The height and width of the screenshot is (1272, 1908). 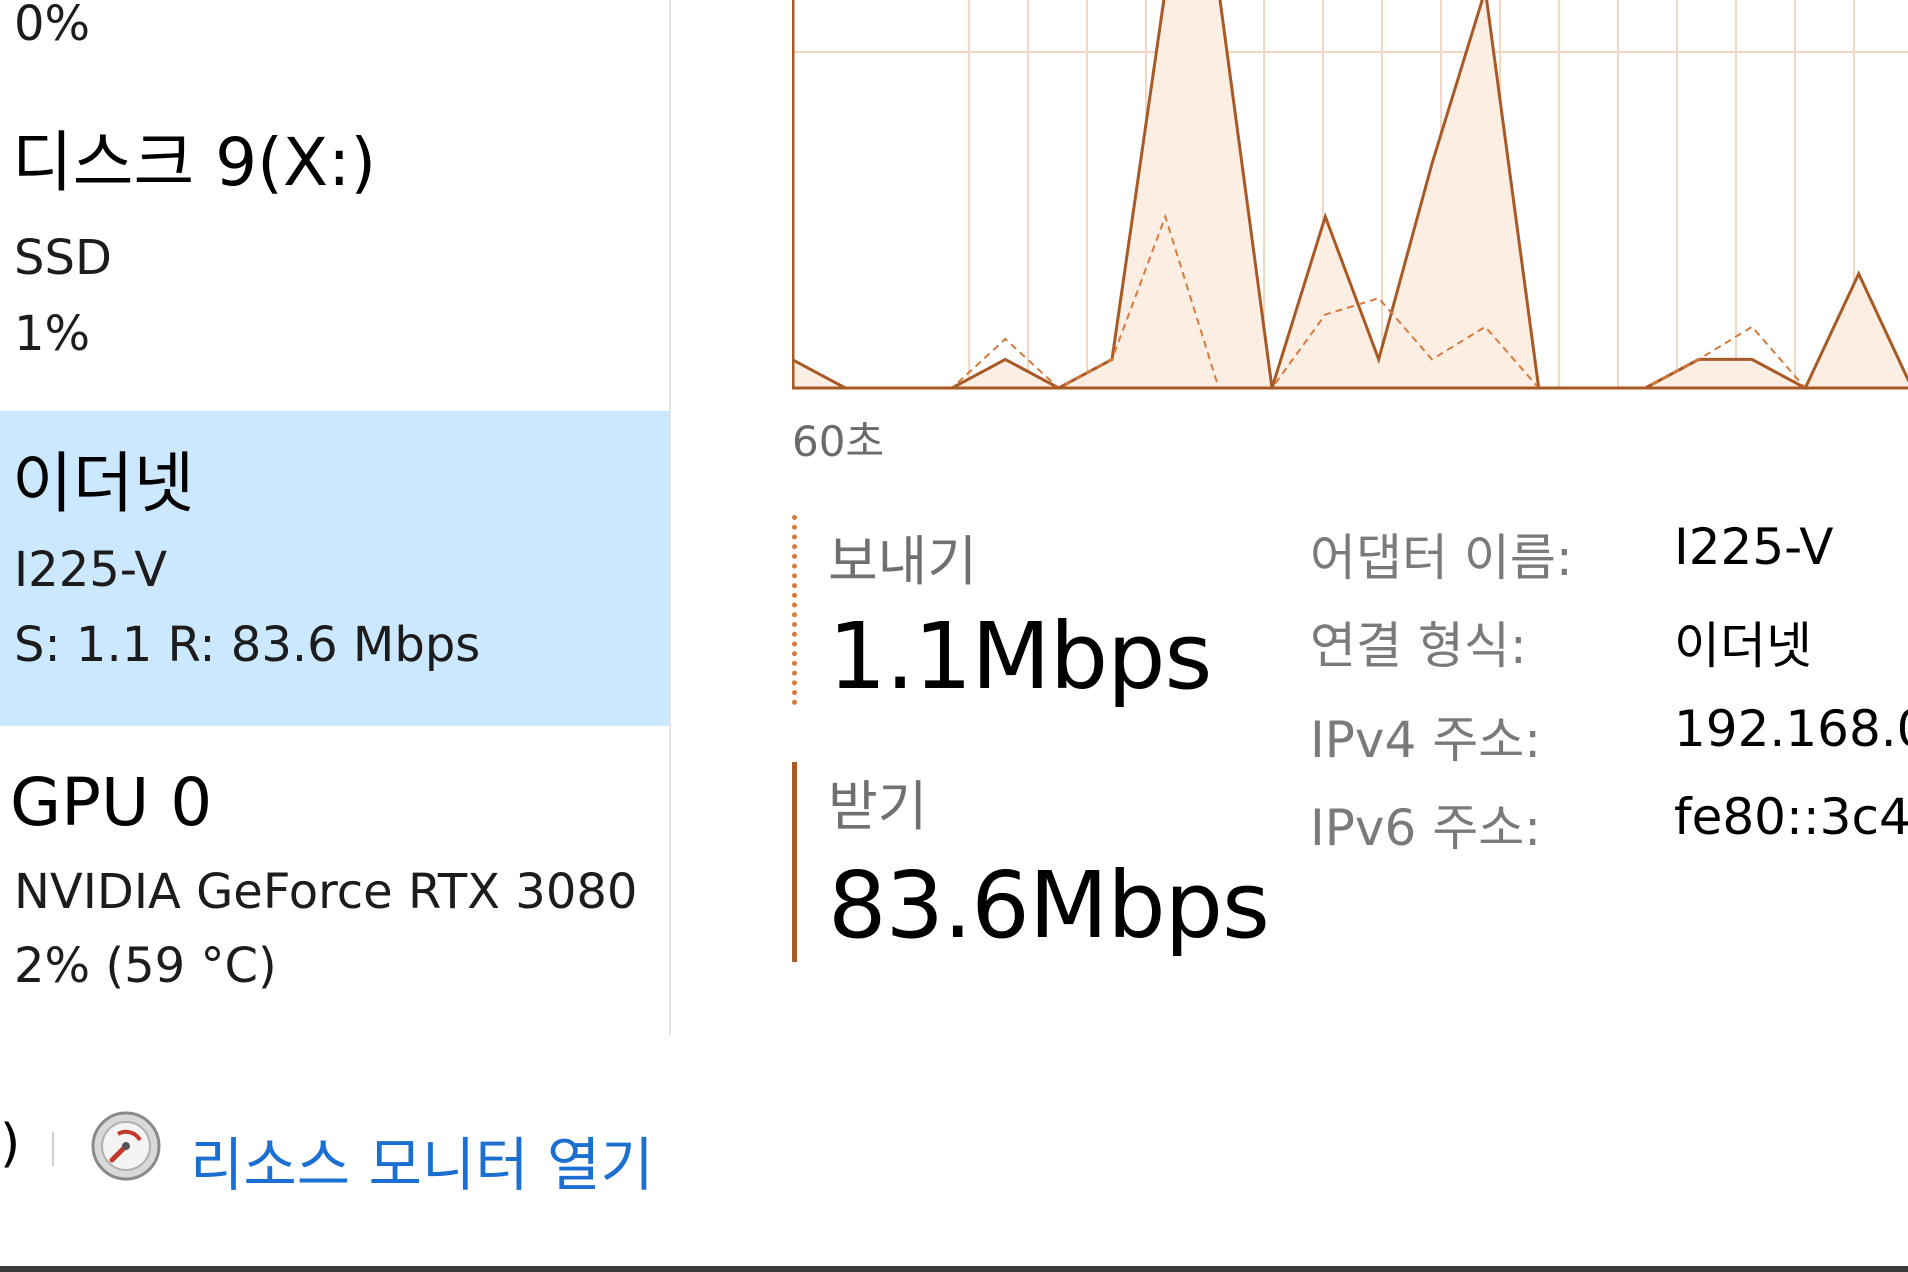 I want to click on sidebar-item-usage: 1%, so click(x=52, y=334).